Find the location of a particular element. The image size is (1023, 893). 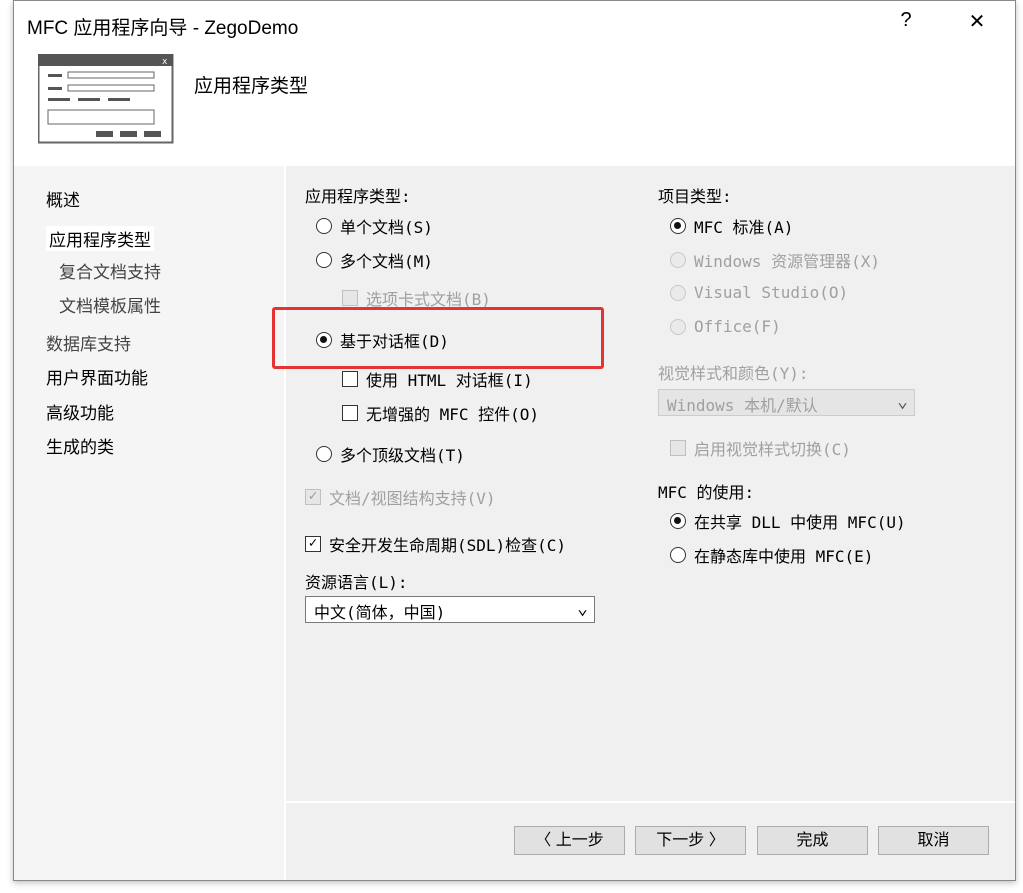

label: Visual Studio(O) is located at coordinates (771, 292).